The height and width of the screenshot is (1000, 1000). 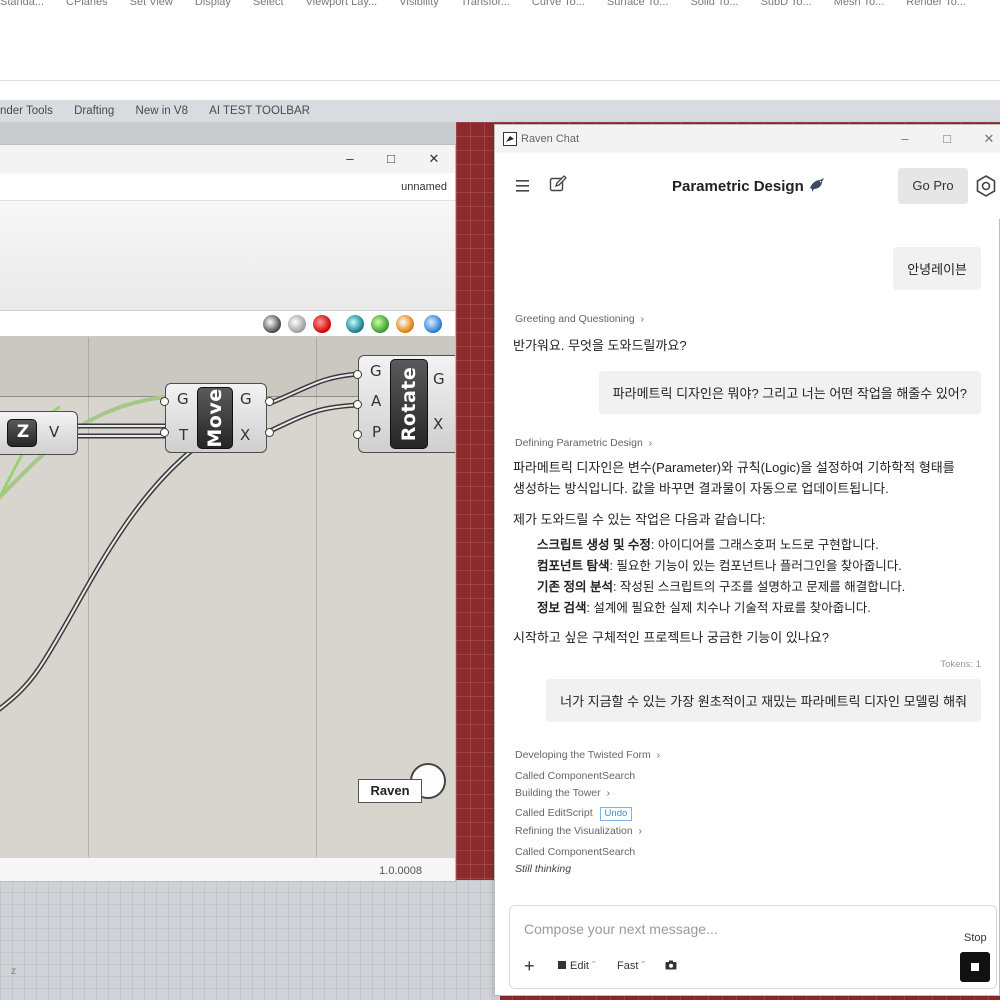 What do you see at coordinates (575, 852) in the screenshot?
I see `tool-call: Called ComponentSearch` at bounding box center [575, 852].